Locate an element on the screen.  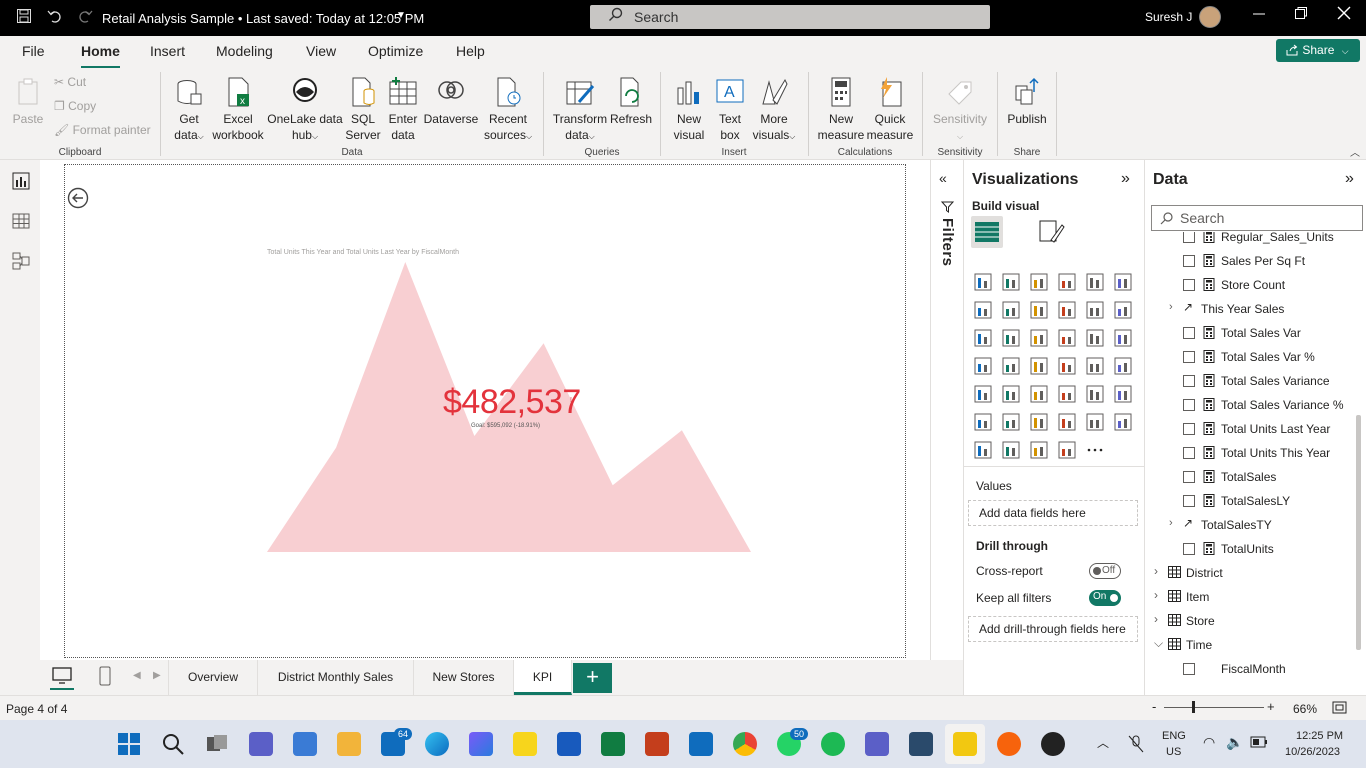
edge-icon is located at coordinates (437, 744).